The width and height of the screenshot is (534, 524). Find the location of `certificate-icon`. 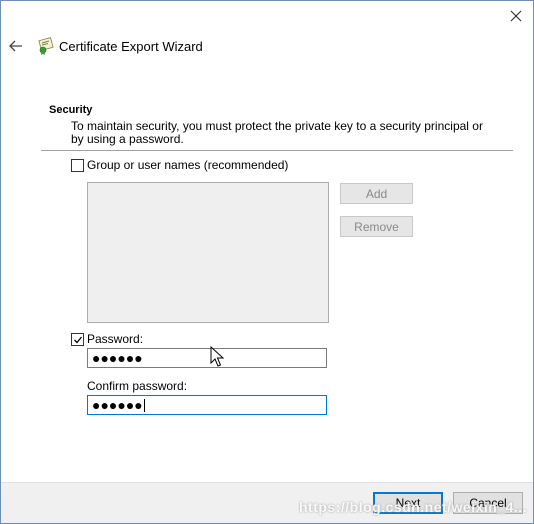

certificate-icon is located at coordinates (46, 46).